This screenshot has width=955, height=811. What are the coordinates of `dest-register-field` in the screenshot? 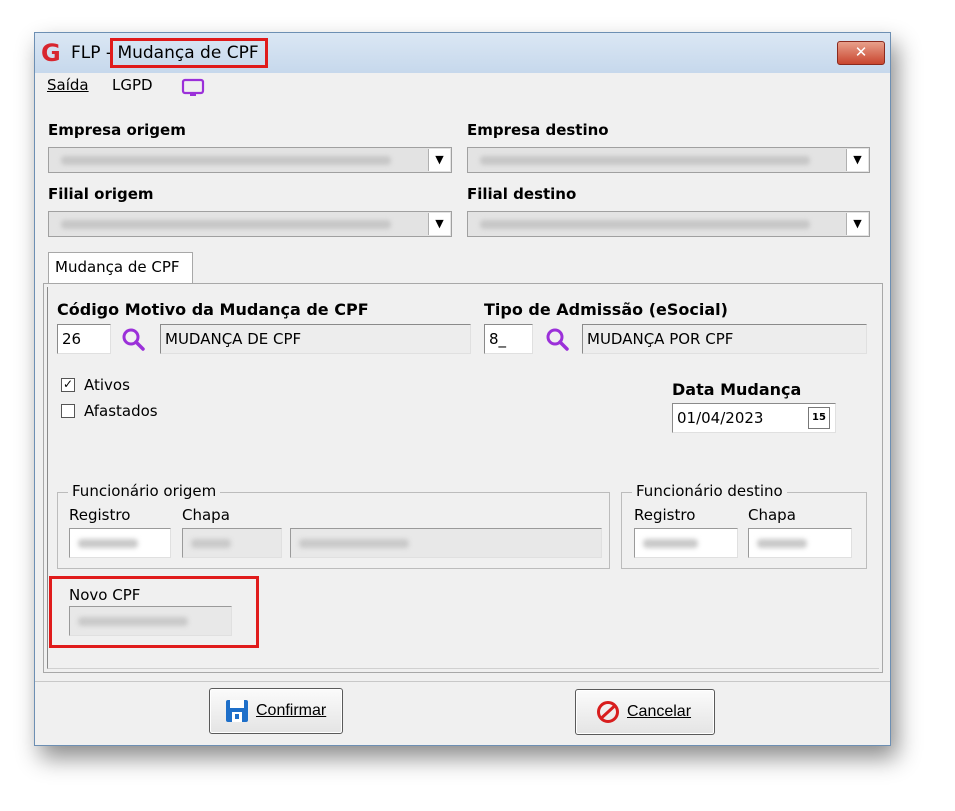 It's located at (686, 543).